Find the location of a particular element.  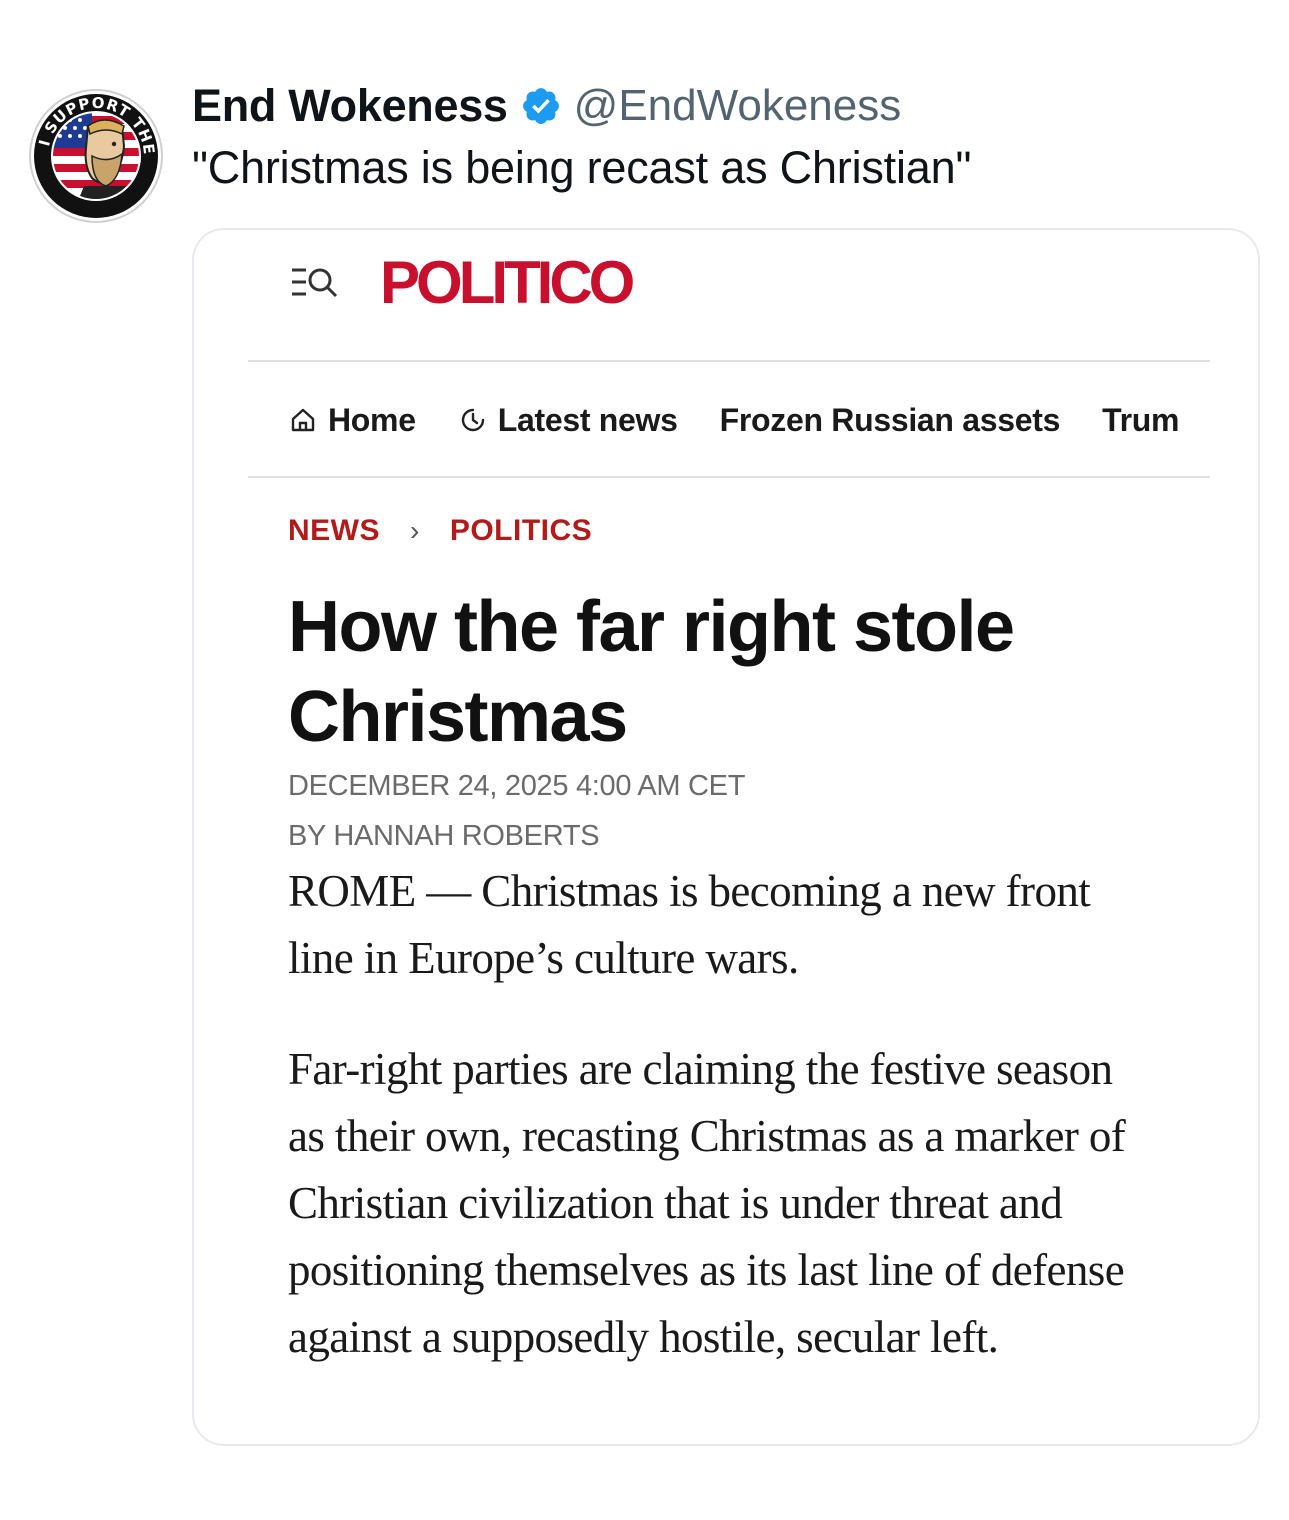

breadcrumb: NEWS › POLITICS is located at coordinates (440, 531).